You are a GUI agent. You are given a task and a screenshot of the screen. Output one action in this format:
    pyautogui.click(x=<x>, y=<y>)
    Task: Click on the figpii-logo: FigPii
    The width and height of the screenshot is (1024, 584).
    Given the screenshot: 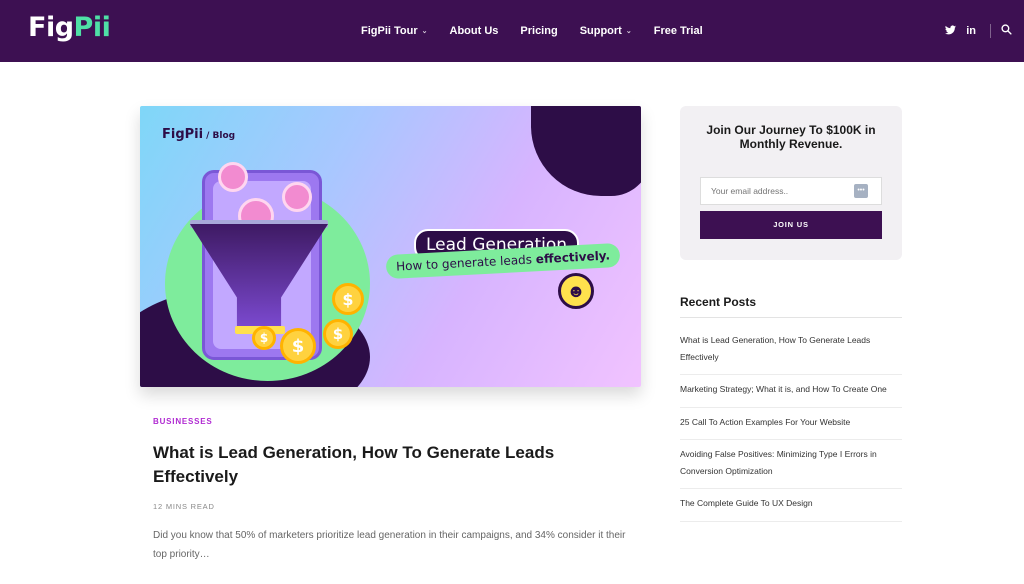 What is the action you would take?
    pyautogui.click(x=69, y=27)
    